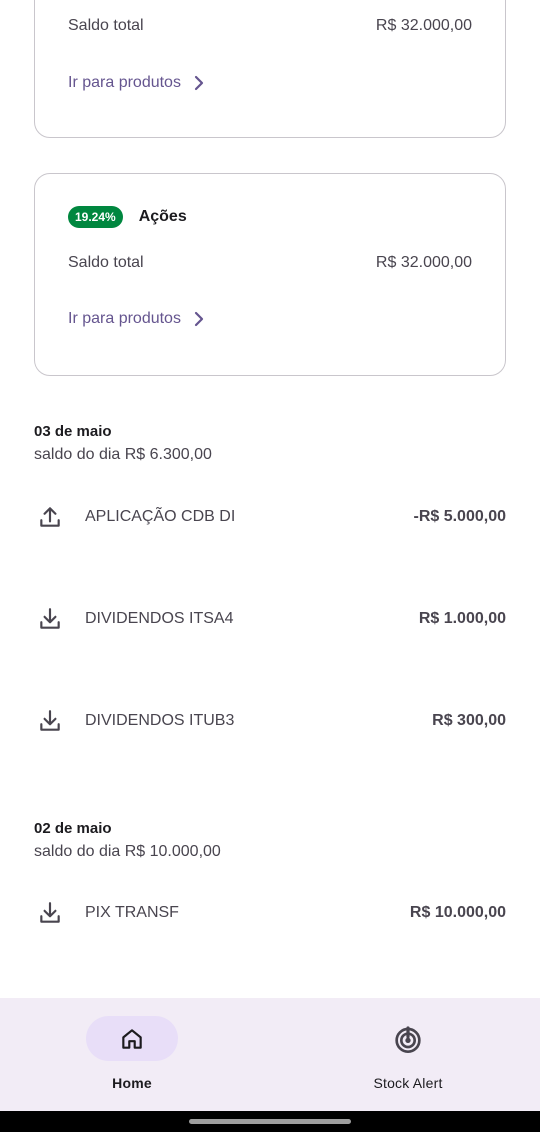  I want to click on nav-icon-container, so click(408, 1038).